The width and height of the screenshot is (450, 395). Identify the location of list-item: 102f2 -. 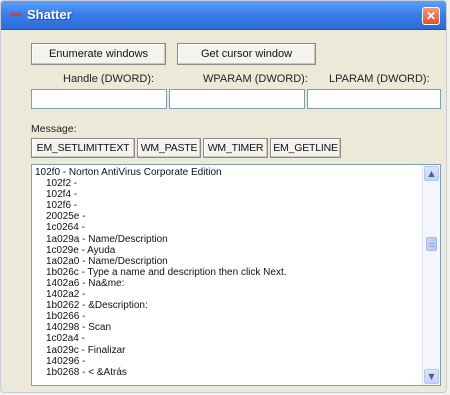
(228, 183).